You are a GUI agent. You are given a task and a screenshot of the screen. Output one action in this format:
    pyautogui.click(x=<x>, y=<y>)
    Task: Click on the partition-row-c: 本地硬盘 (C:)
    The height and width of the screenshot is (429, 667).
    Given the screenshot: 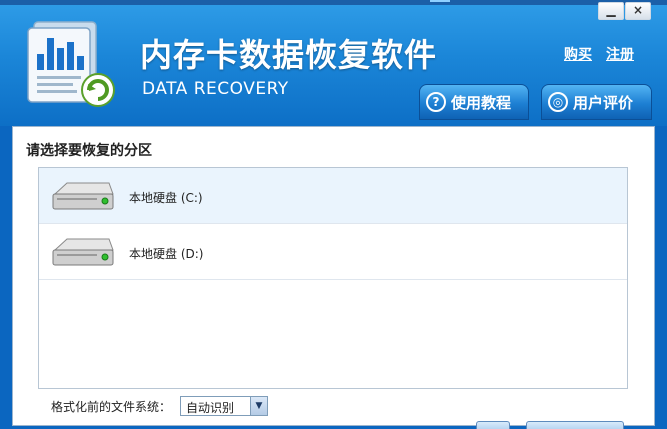 What is the action you would take?
    pyautogui.click(x=333, y=196)
    